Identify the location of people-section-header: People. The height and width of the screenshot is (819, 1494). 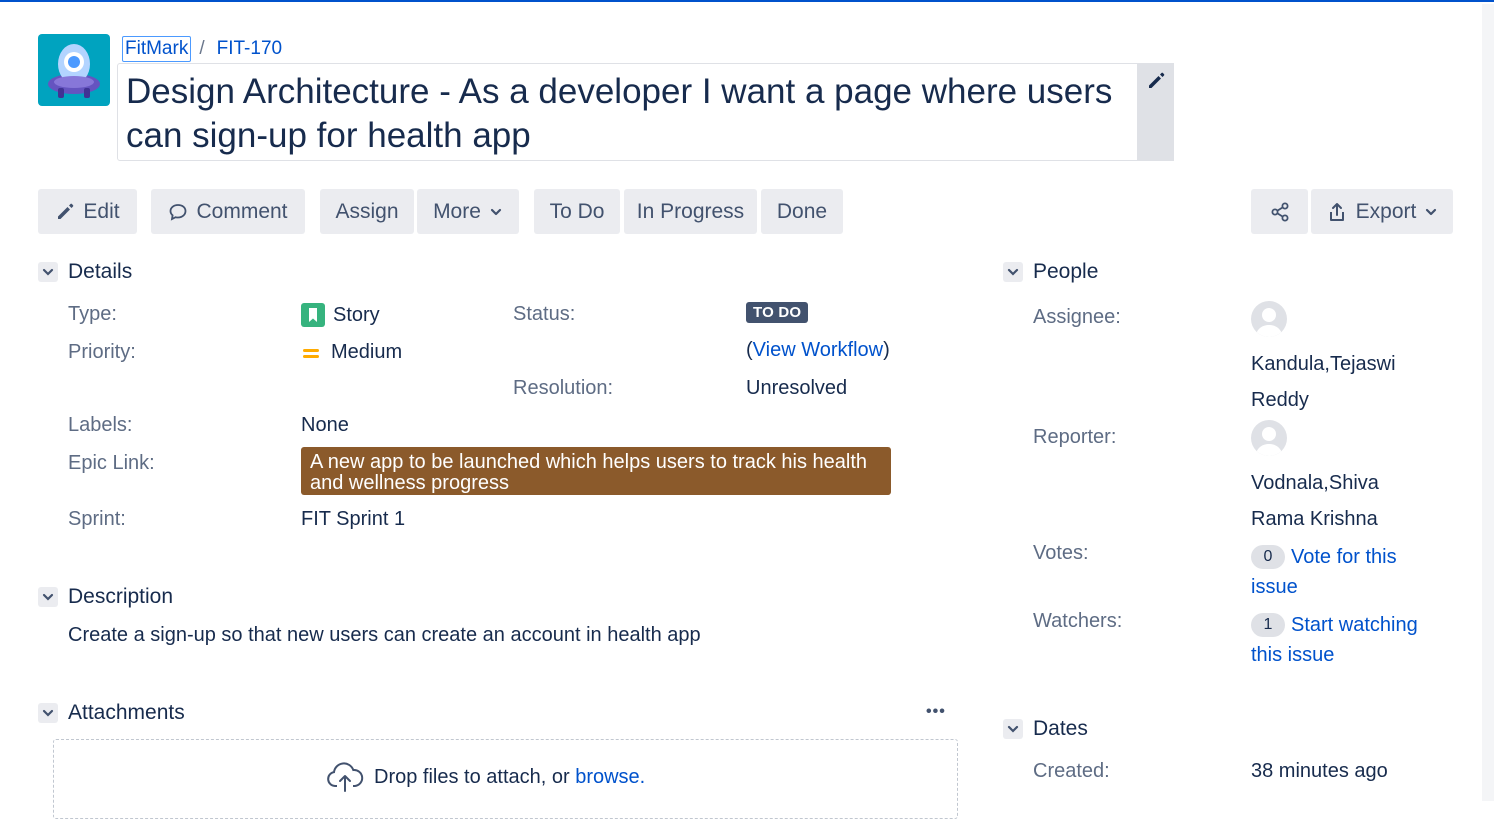
(1050, 272).